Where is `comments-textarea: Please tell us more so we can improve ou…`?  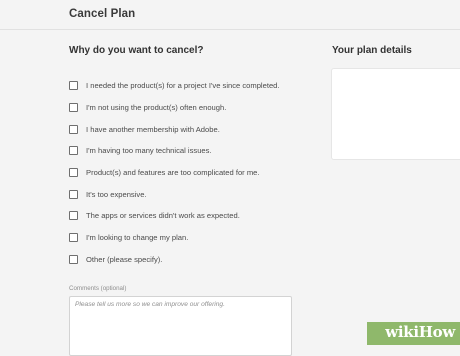
comments-textarea: Please tell us more so we can improve ou… is located at coordinates (180, 326).